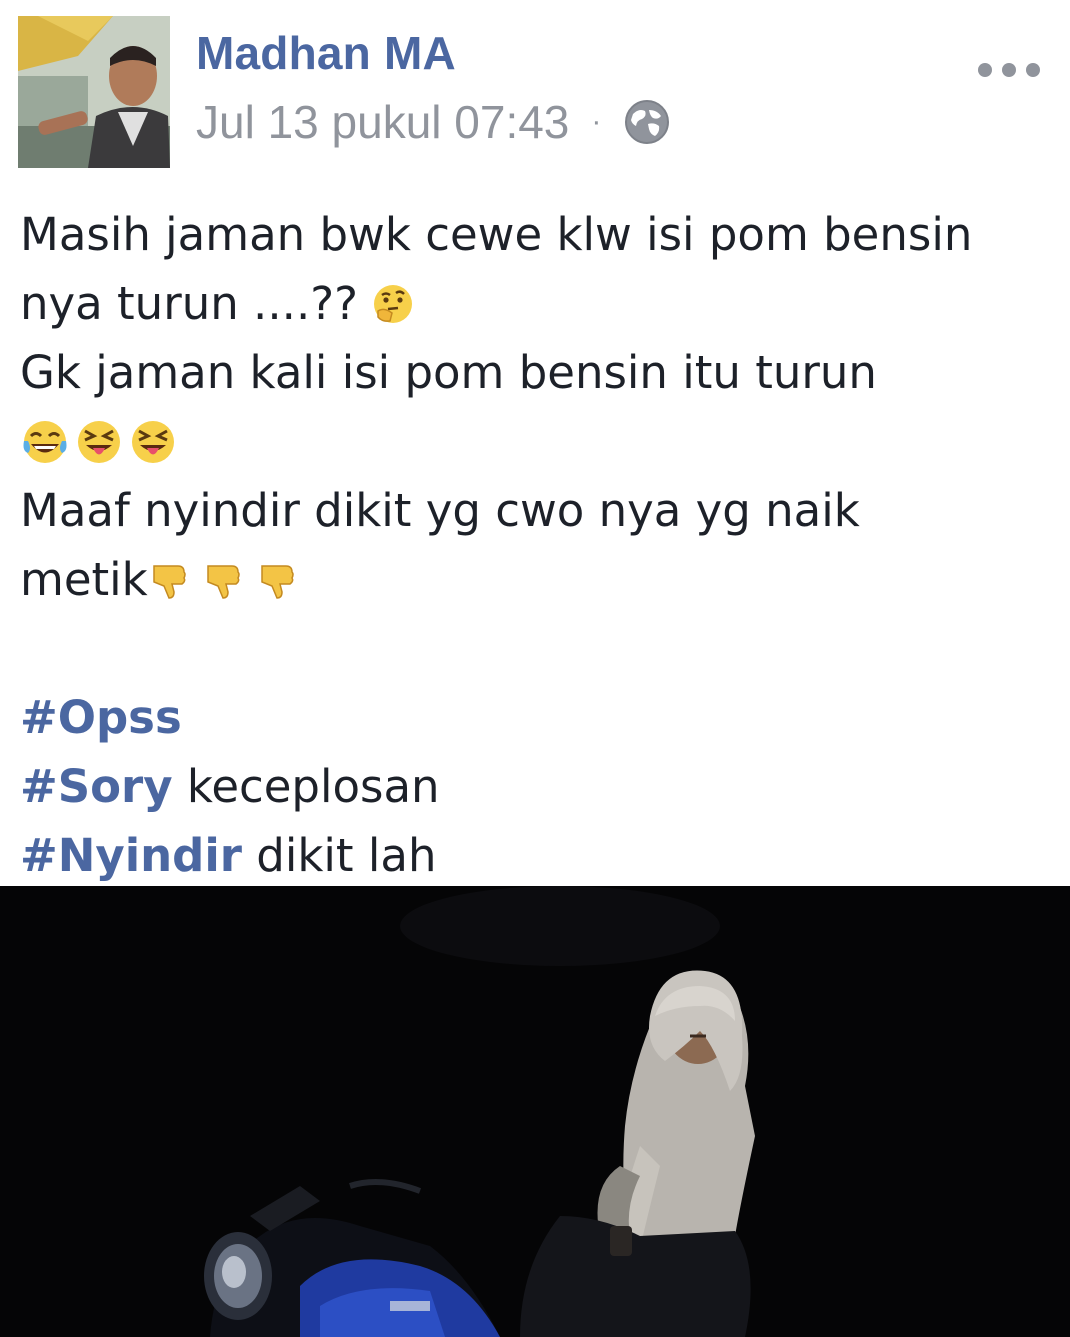  I want to click on hashtag-link: #Nyindir, so click(131, 855).